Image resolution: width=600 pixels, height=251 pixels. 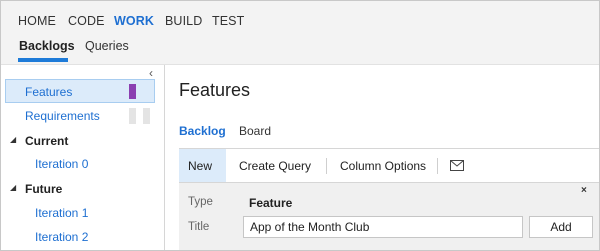 I want to click on add-button: Add, so click(x=561, y=227).